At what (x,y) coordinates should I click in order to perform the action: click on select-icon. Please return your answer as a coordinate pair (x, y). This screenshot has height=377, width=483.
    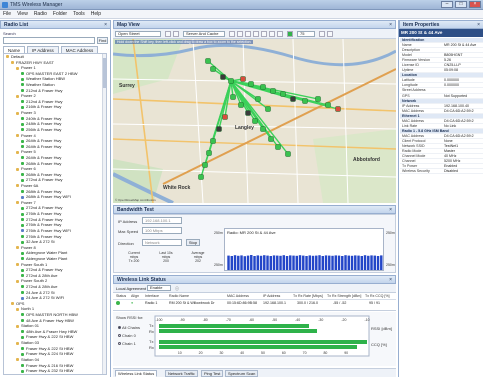
    Looking at the image, I should click on (256, 34).